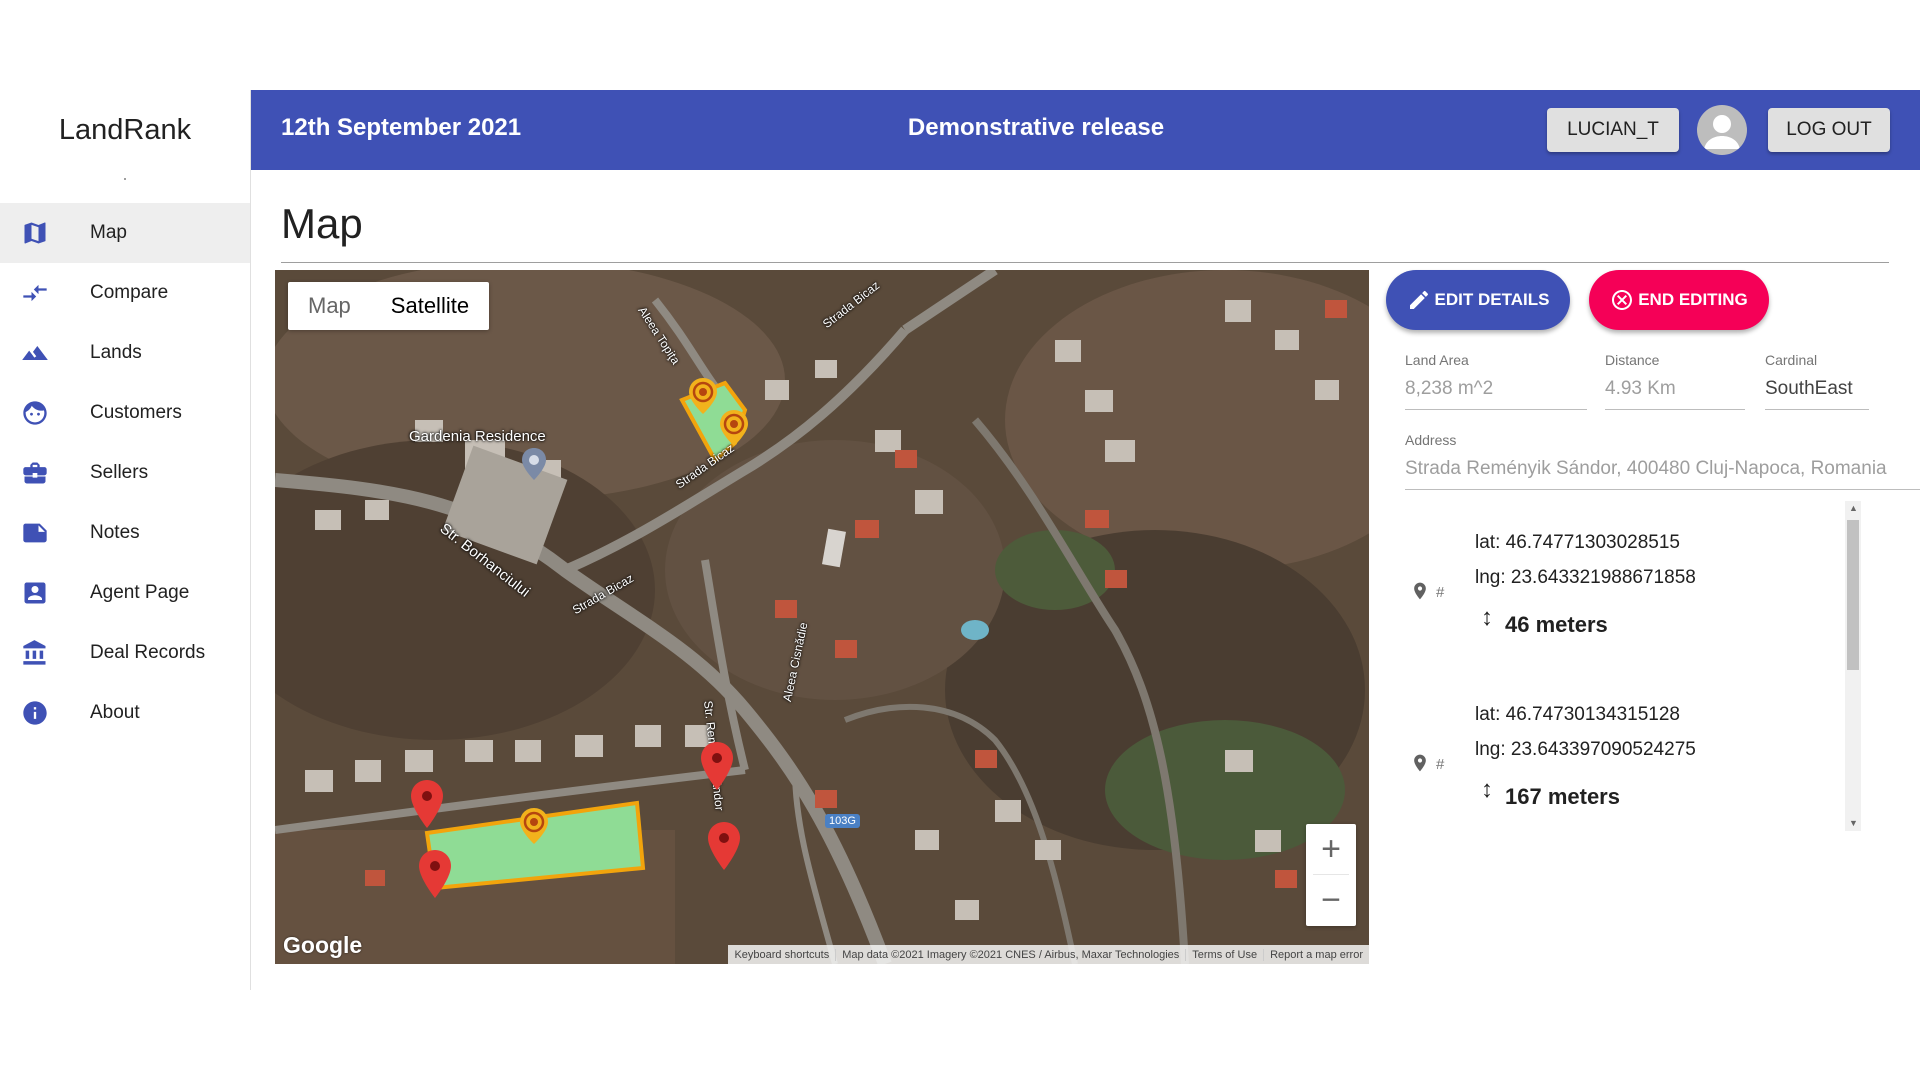  Describe the element at coordinates (35, 713) in the screenshot. I see `info-icon` at that location.